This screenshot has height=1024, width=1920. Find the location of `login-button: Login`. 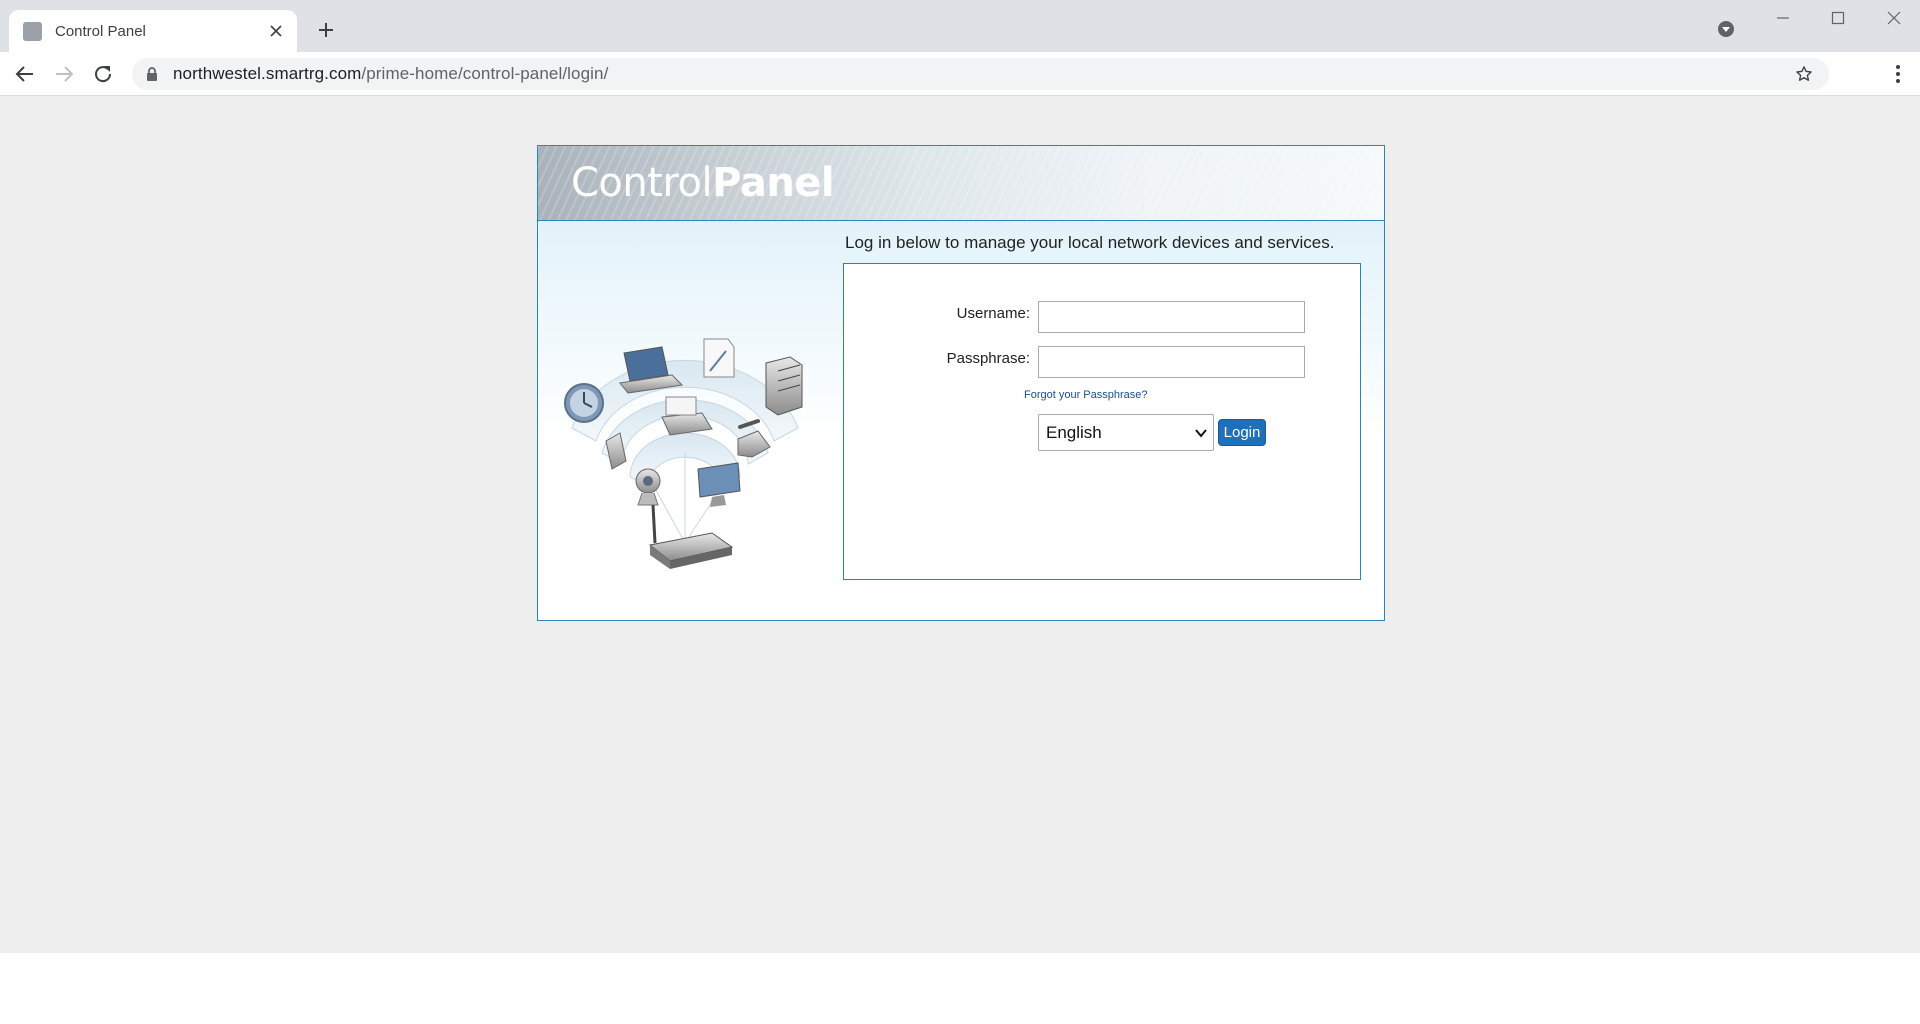

login-button: Login is located at coordinates (1242, 432).